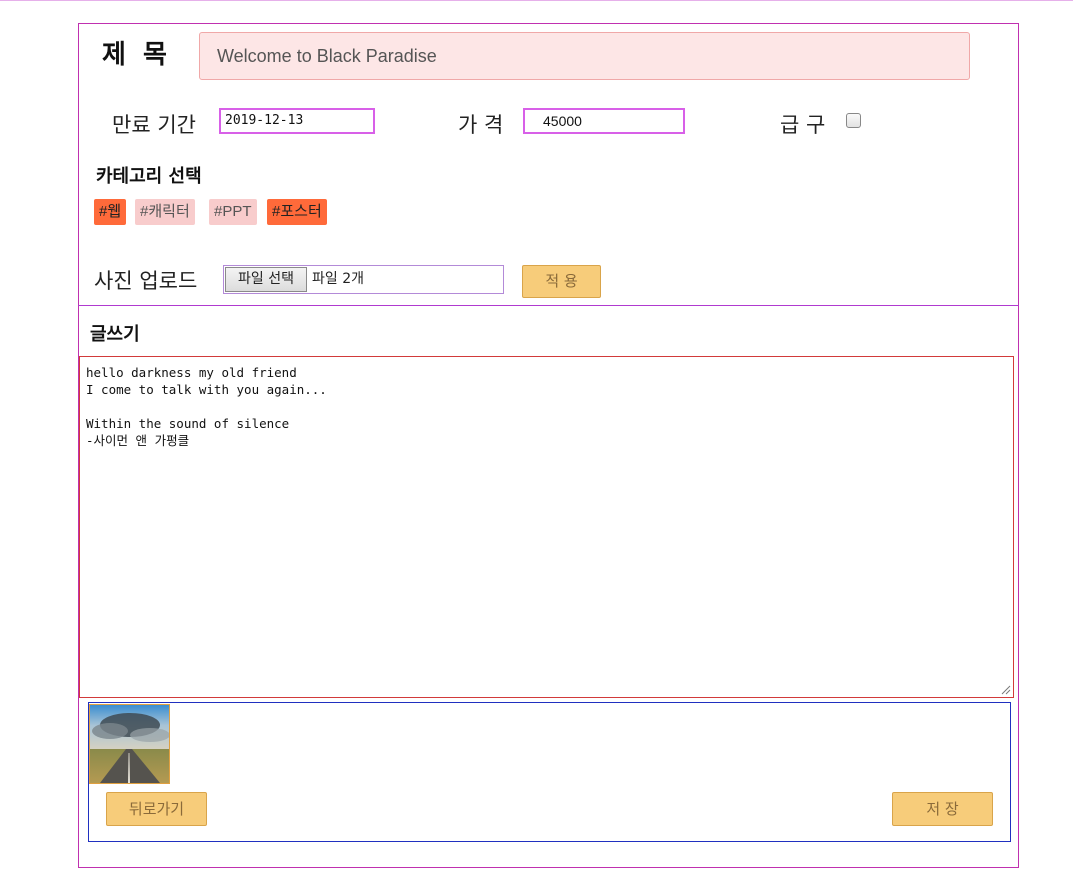 This screenshot has height=872, width=1073. Describe the element at coordinates (233, 212) in the screenshot. I see `tag-ppt: #PPT` at that location.